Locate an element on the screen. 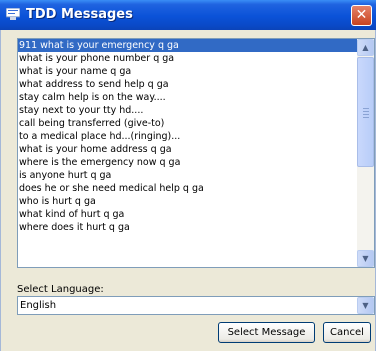 The width and height of the screenshot is (376, 351). list-item: call being transferred (give-to) is located at coordinates (188, 123).